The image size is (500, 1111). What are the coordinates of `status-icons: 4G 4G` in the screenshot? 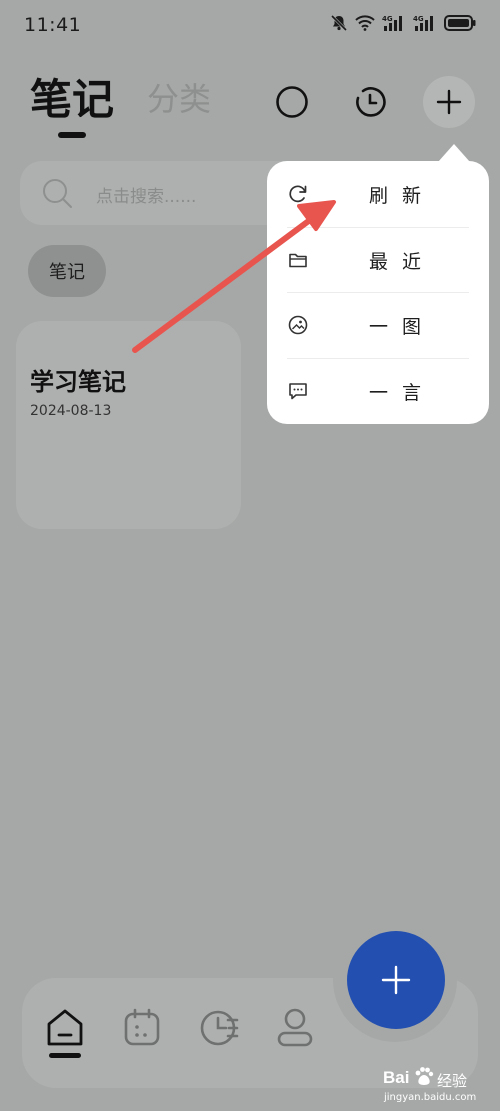 It's located at (403, 23).